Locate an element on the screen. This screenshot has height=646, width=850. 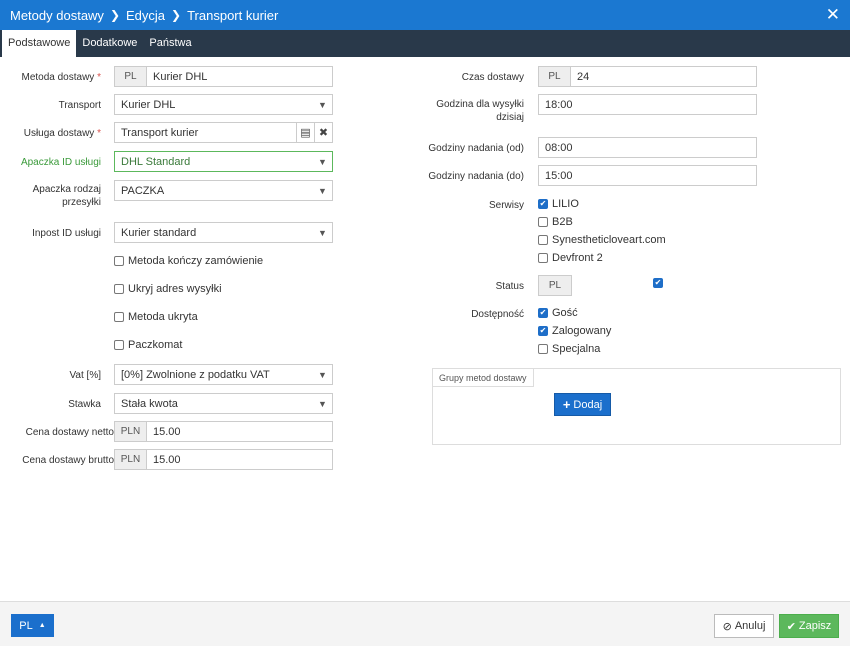
add-group-button: + Dodaj is located at coordinates (582, 404).